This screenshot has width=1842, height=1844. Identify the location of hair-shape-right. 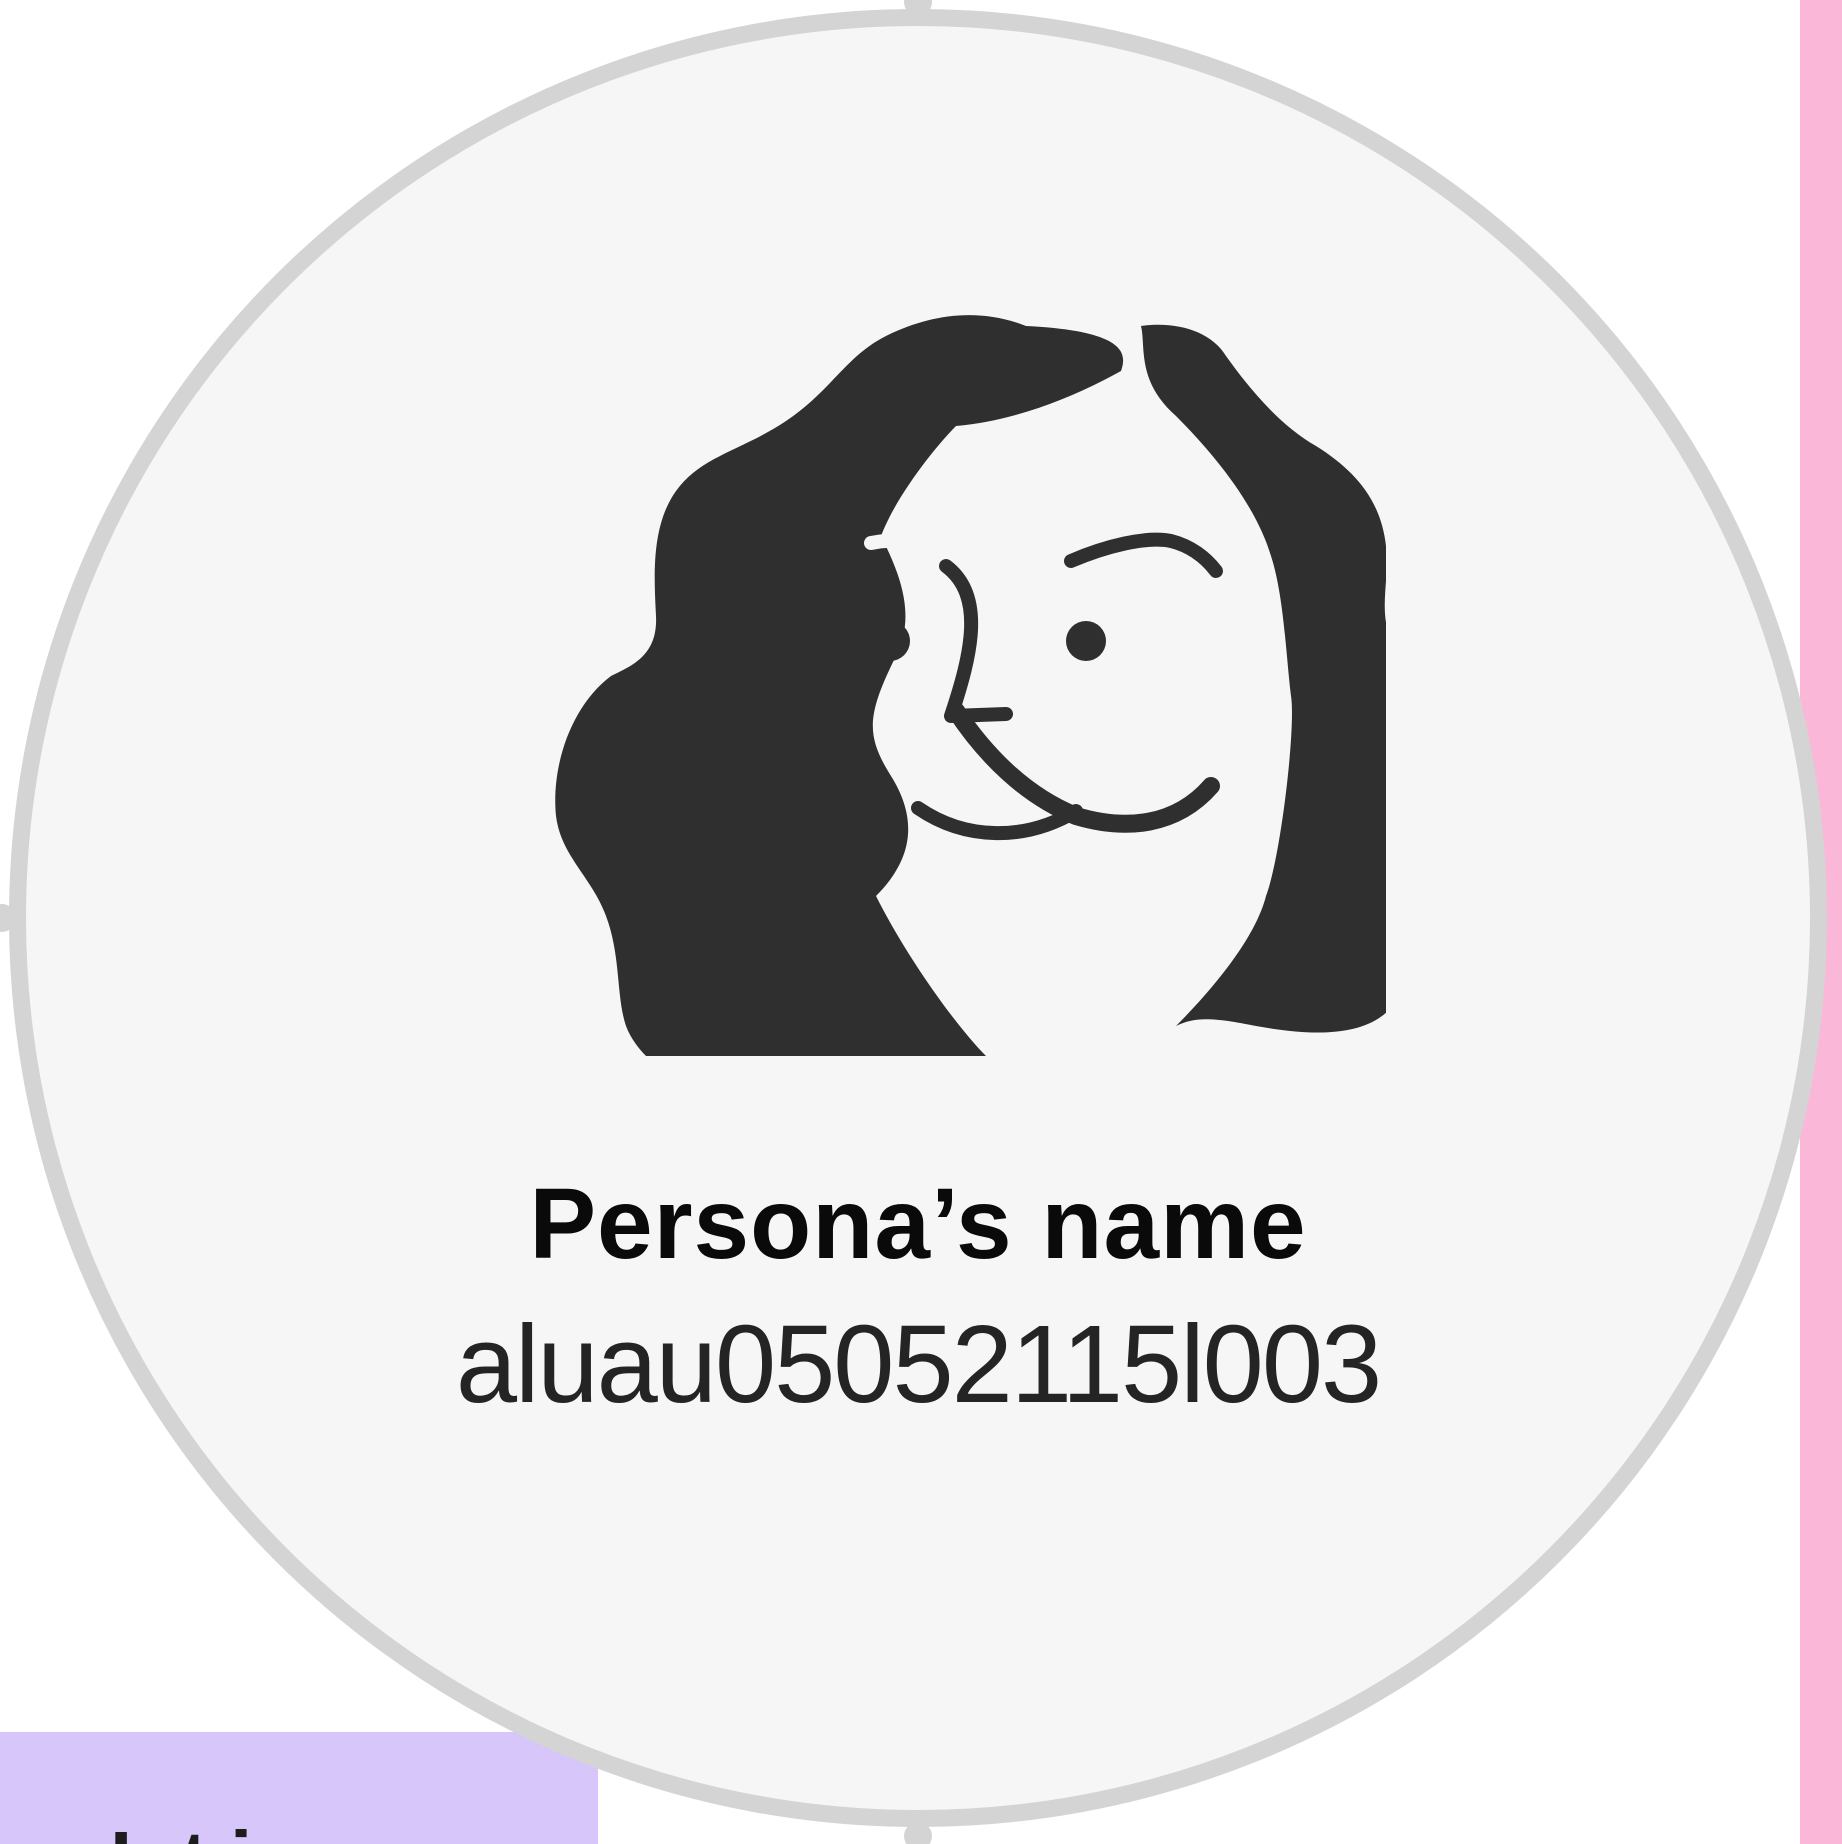
(1263, 678).